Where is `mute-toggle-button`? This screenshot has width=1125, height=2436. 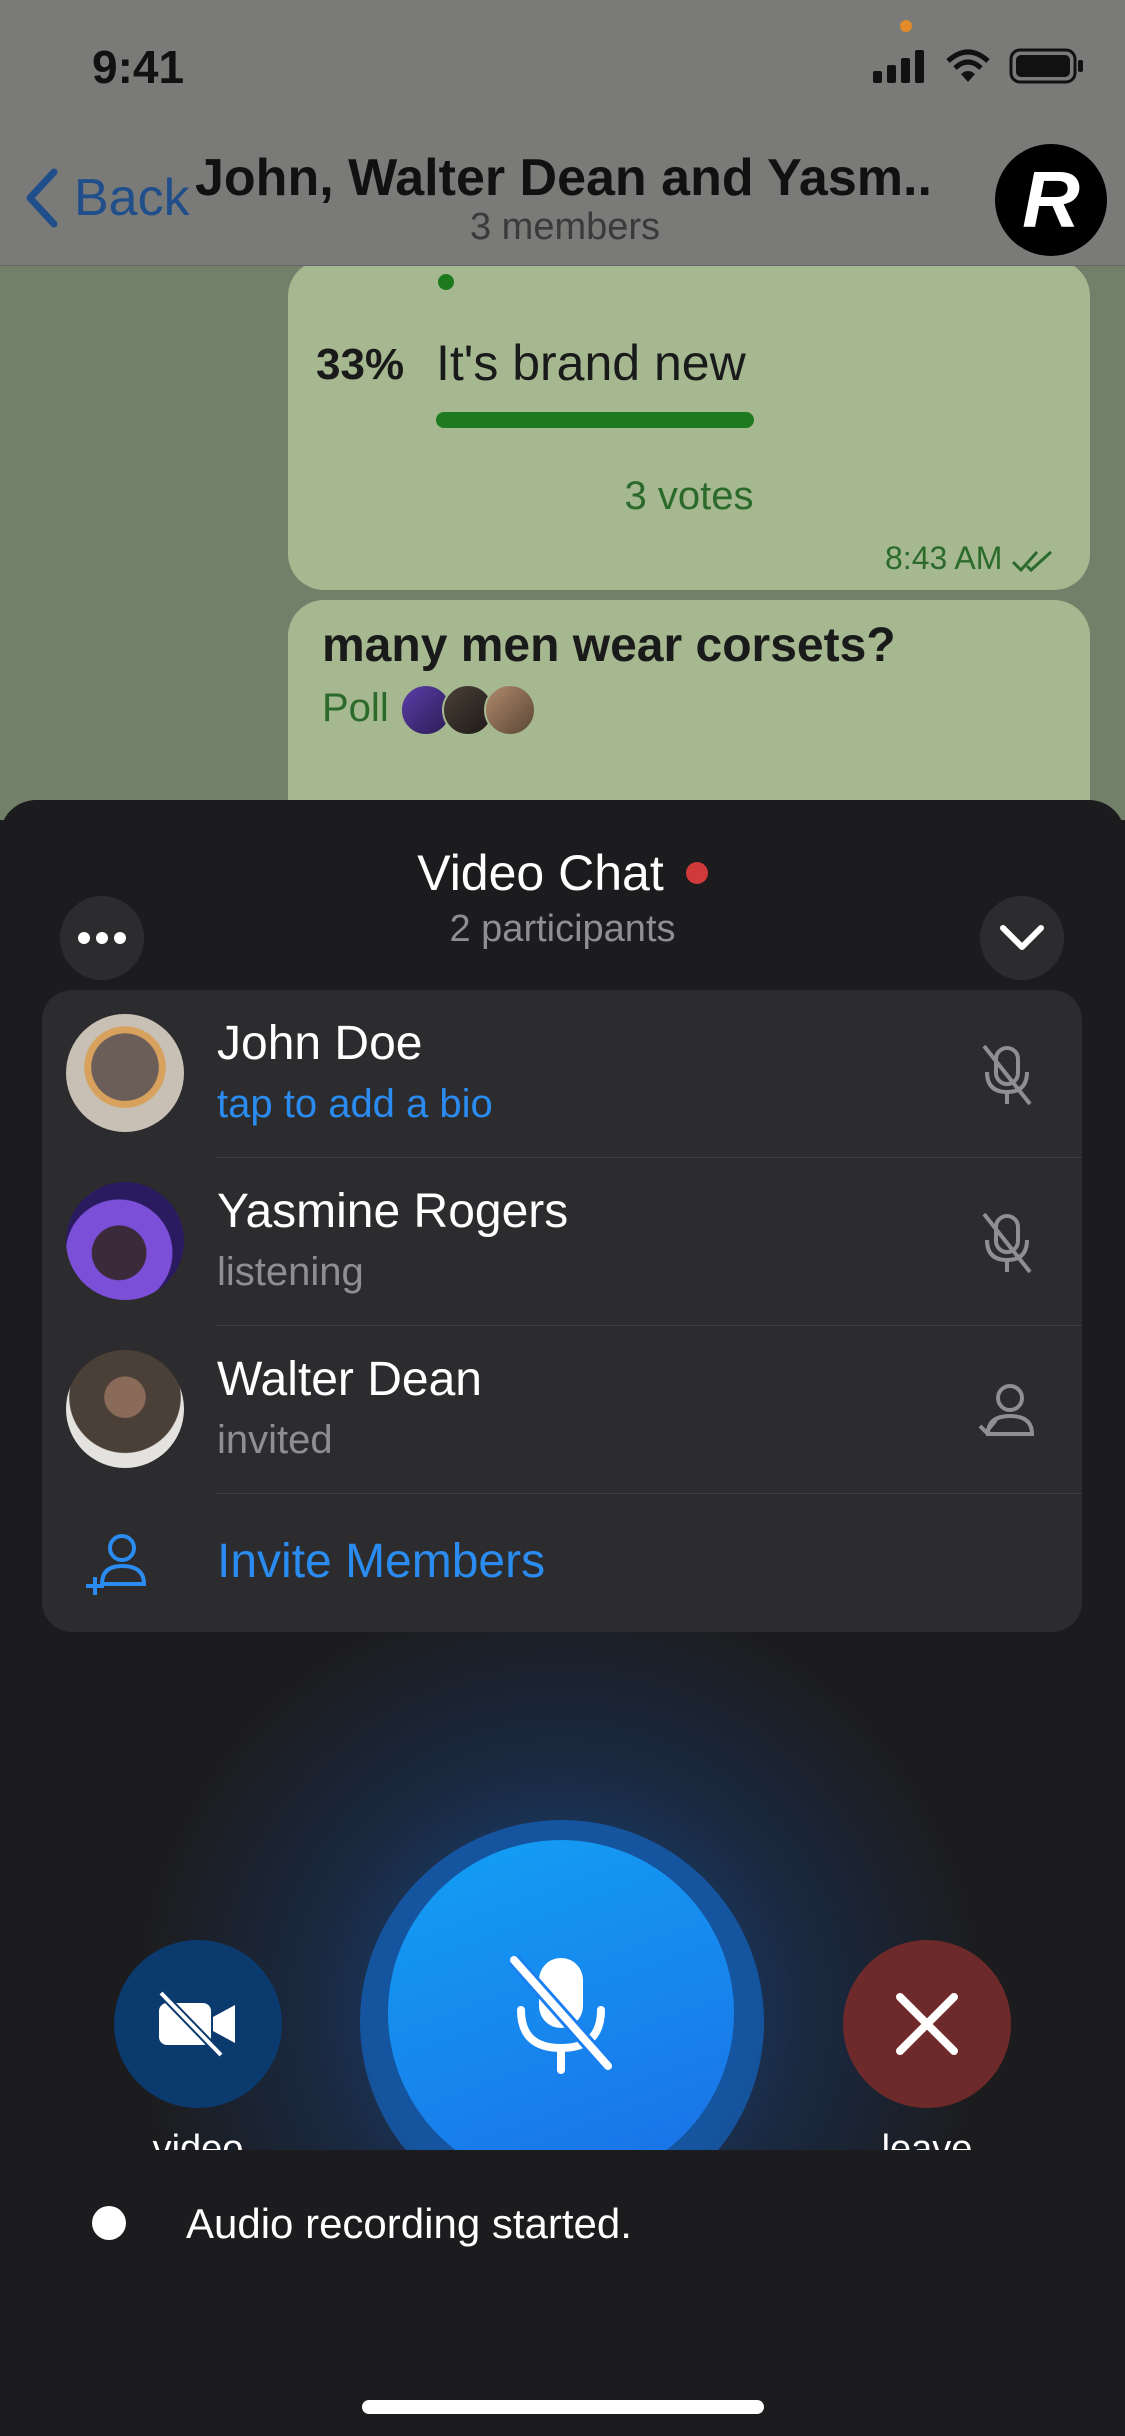
mute-toggle-button is located at coordinates (561, 2013).